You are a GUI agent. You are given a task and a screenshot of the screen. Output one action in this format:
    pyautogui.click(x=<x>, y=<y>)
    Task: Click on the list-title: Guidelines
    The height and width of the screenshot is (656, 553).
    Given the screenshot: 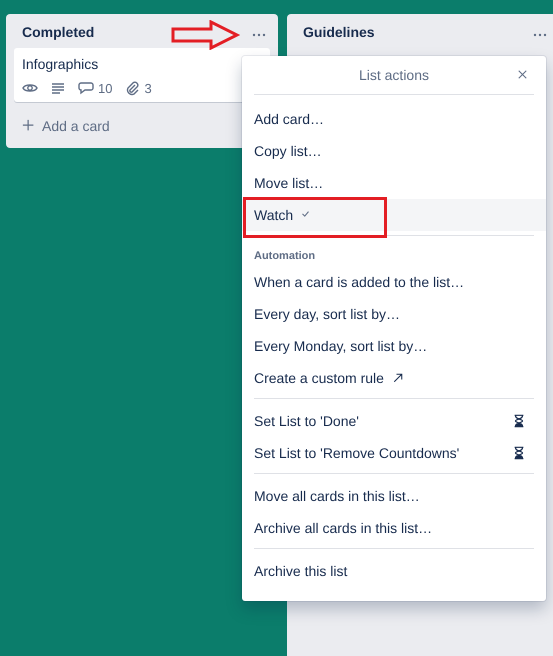 What is the action you would take?
    pyautogui.click(x=339, y=32)
    